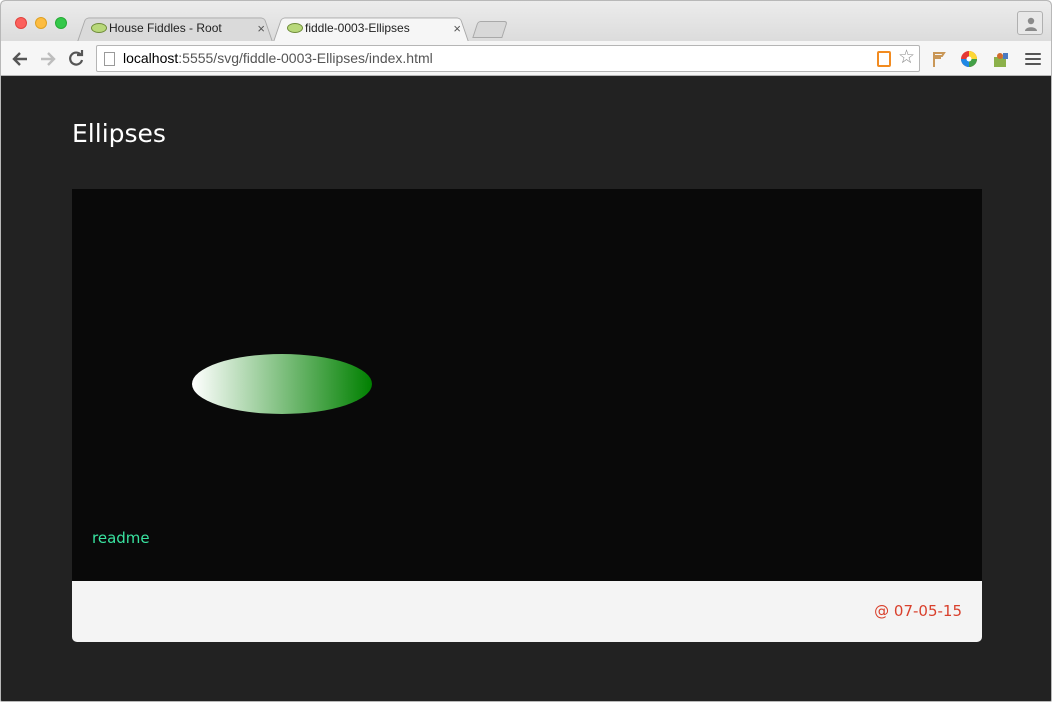 This screenshot has width=1052, height=702. I want to click on gradient-ellipse, so click(282, 384).